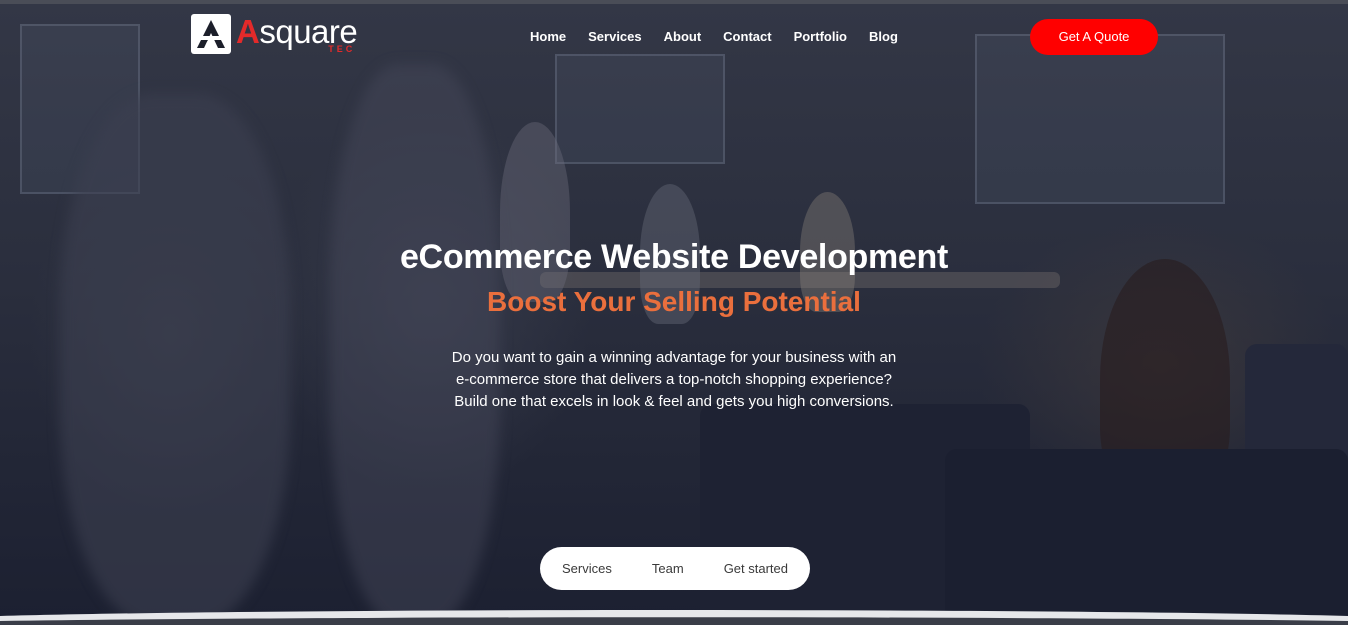  I want to click on brand-logo: Asquare TEC, so click(274, 35).